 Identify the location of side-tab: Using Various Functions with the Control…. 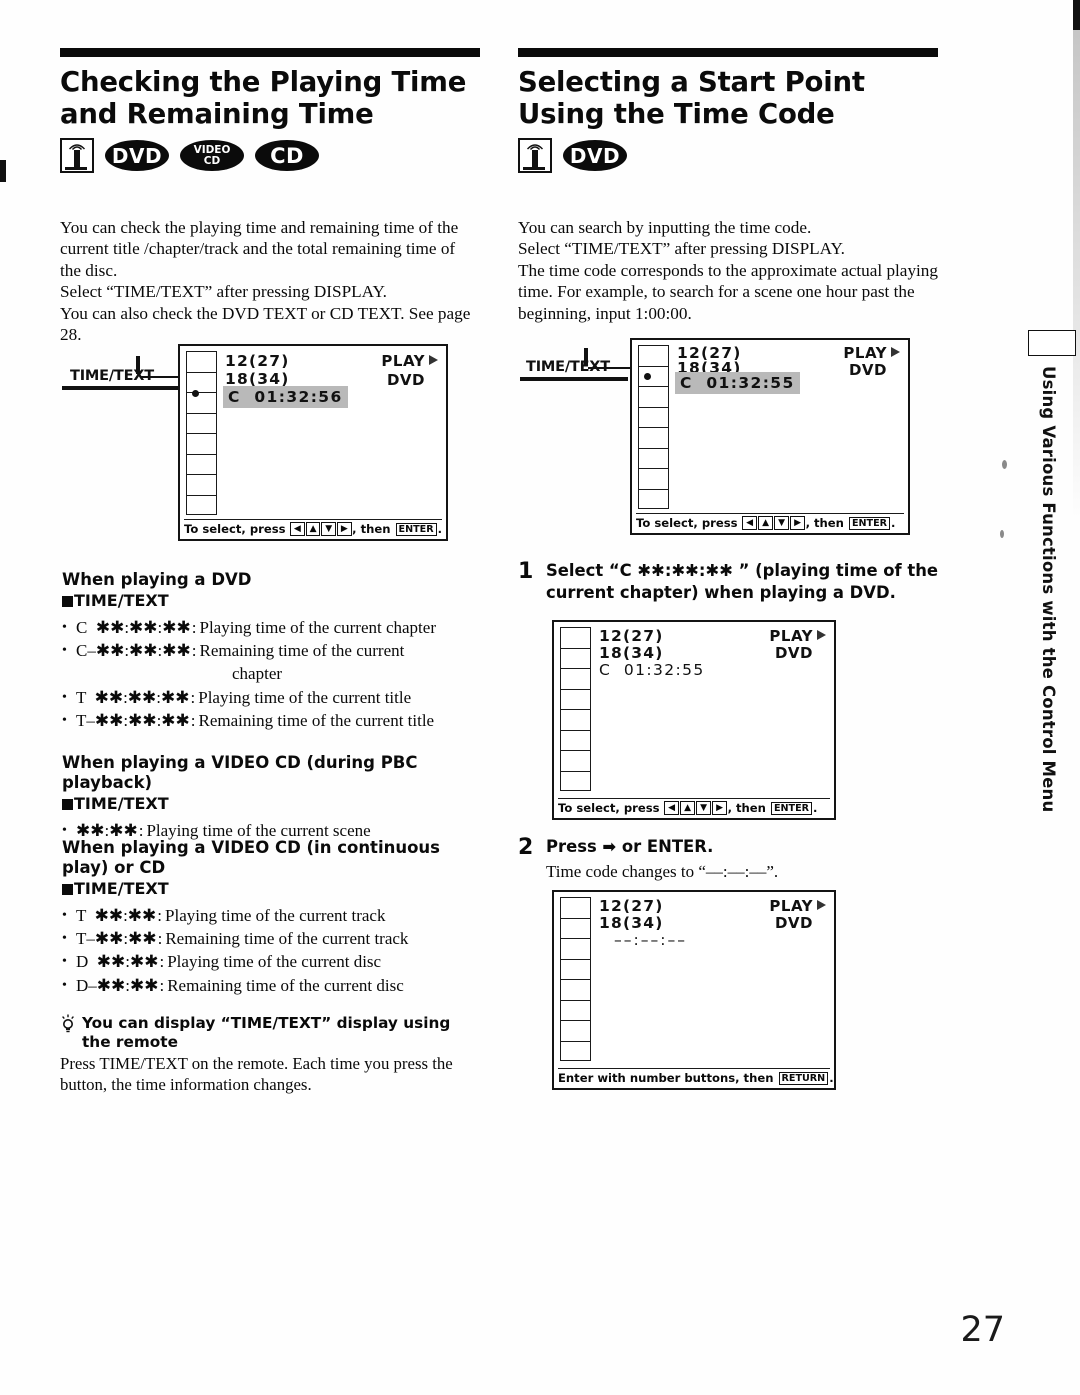
(1052, 571).